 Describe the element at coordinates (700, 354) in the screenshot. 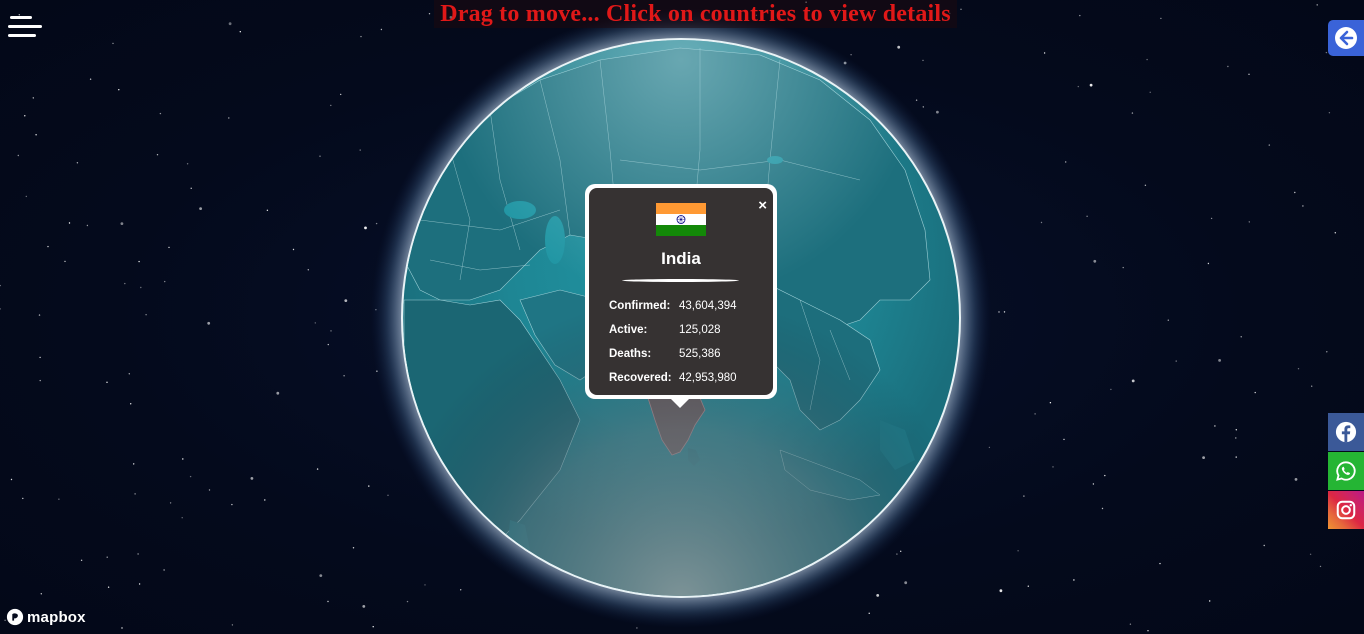

I see `stat-value: 525,386` at that location.